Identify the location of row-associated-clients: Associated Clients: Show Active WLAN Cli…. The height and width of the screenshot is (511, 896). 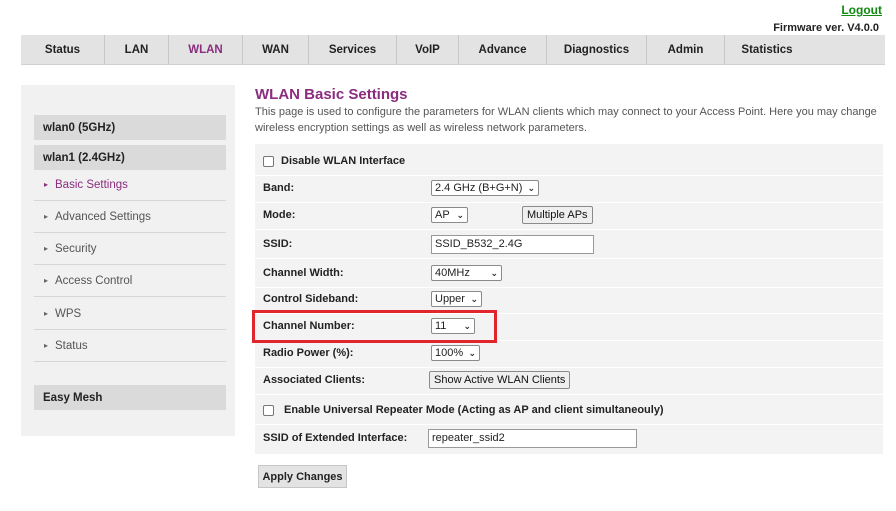
(569, 380).